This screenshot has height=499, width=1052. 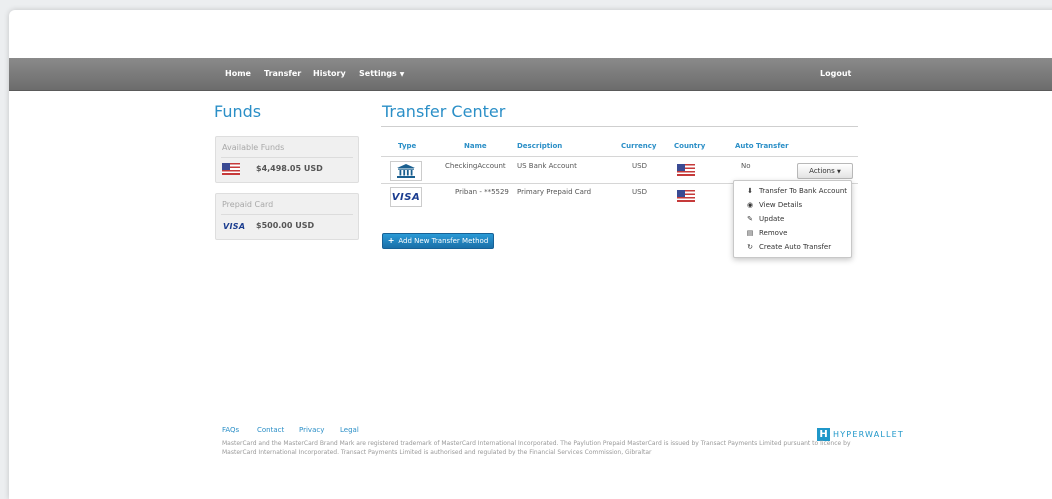 What do you see at coordinates (792, 233) in the screenshot?
I see `menu-item-remove: ▤ Remove` at bounding box center [792, 233].